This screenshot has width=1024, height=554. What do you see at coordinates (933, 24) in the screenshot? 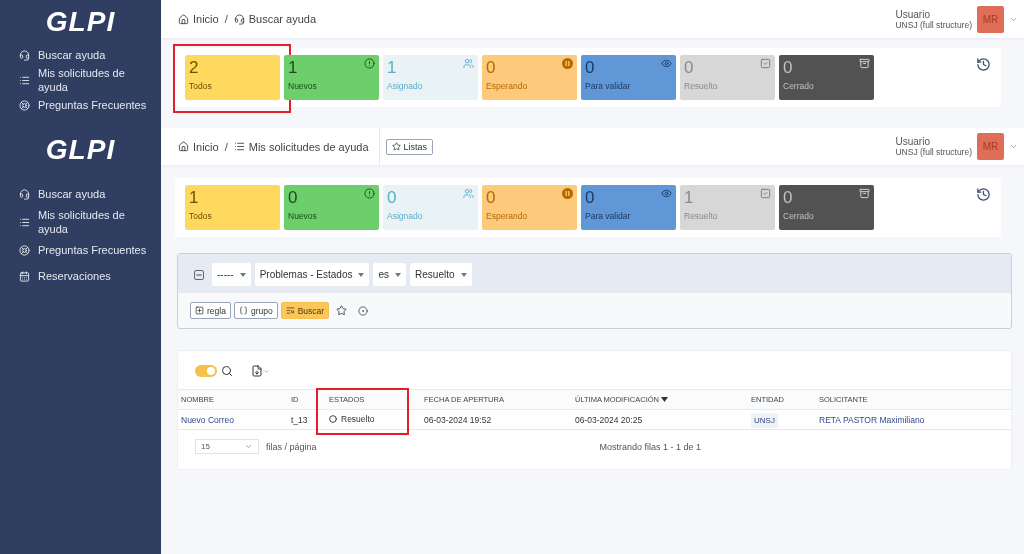
I see `user-entity: UNSJ (full structure)` at bounding box center [933, 24].